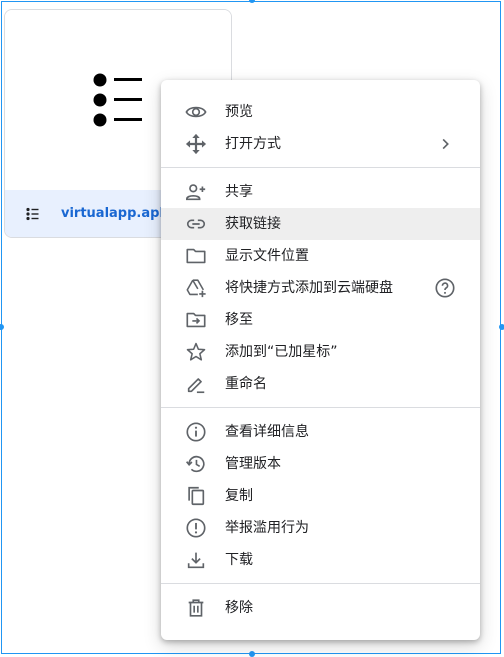  Describe the element at coordinates (239, 112) in the screenshot. I see `menu-item-label: 预览` at that location.